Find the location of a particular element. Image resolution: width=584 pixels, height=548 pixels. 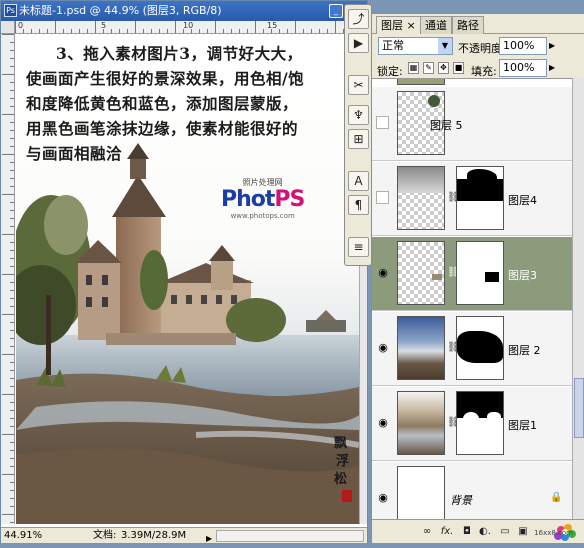

minimize-icon: _ is located at coordinates (336, 11).